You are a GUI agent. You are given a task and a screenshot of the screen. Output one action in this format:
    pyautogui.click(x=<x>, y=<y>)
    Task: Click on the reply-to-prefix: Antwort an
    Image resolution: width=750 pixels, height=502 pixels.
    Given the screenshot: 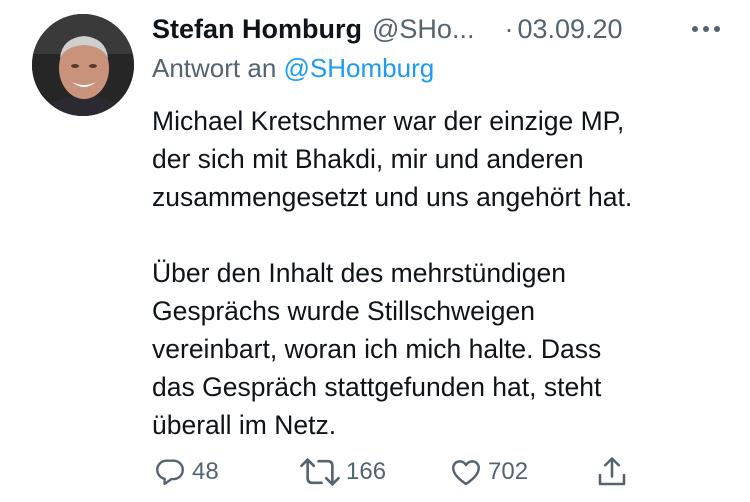 What is the action you would take?
    pyautogui.click(x=214, y=68)
    